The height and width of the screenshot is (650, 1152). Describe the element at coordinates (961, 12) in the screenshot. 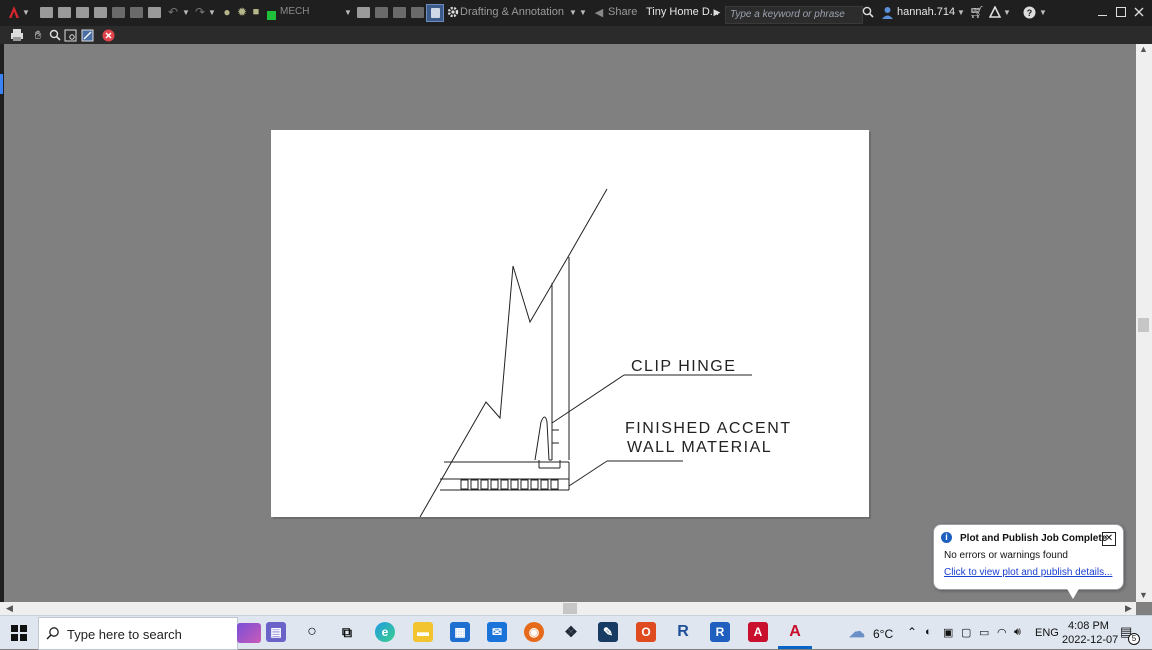

I see `user-dropdown-icon: ▼` at that location.